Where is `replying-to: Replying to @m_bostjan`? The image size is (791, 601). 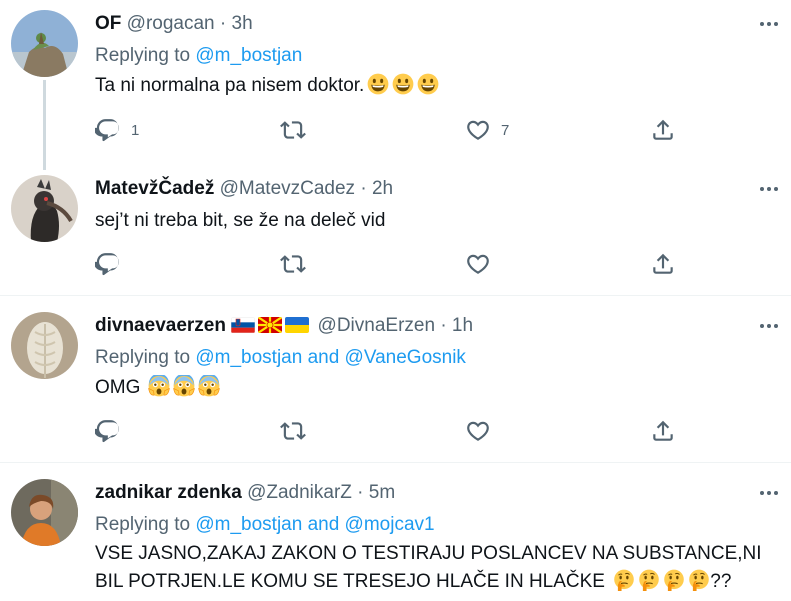 replying-to: Replying to @m_bostjan is located at coordinates (198, 56).